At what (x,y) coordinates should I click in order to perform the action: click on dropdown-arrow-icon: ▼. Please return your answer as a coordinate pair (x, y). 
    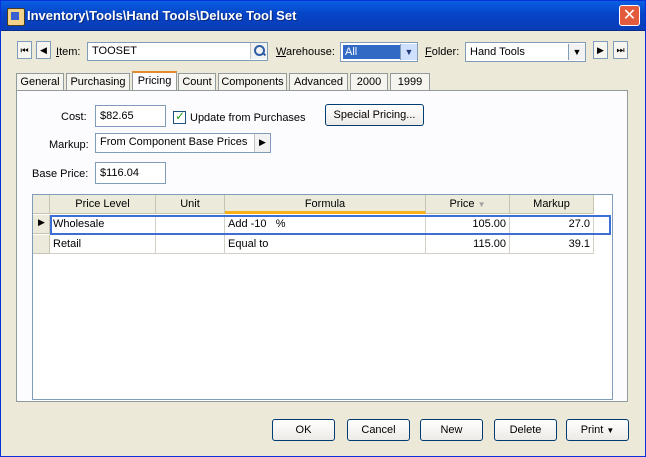
    Looking at the image, I should click on (610, 430).